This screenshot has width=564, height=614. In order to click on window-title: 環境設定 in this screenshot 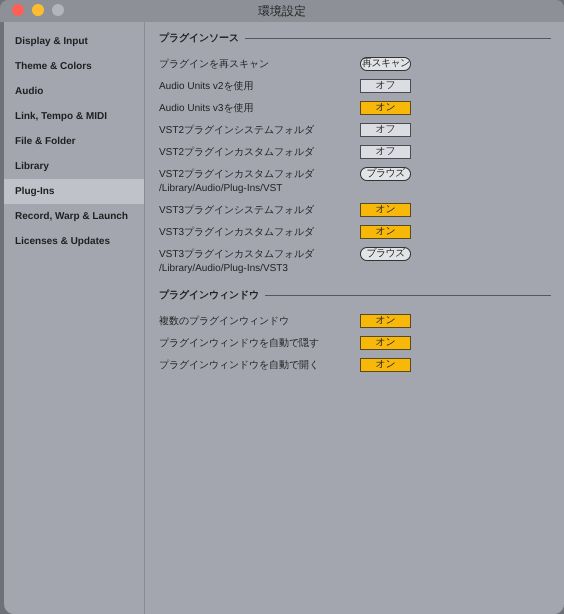, I will do `click(282, 11)`.